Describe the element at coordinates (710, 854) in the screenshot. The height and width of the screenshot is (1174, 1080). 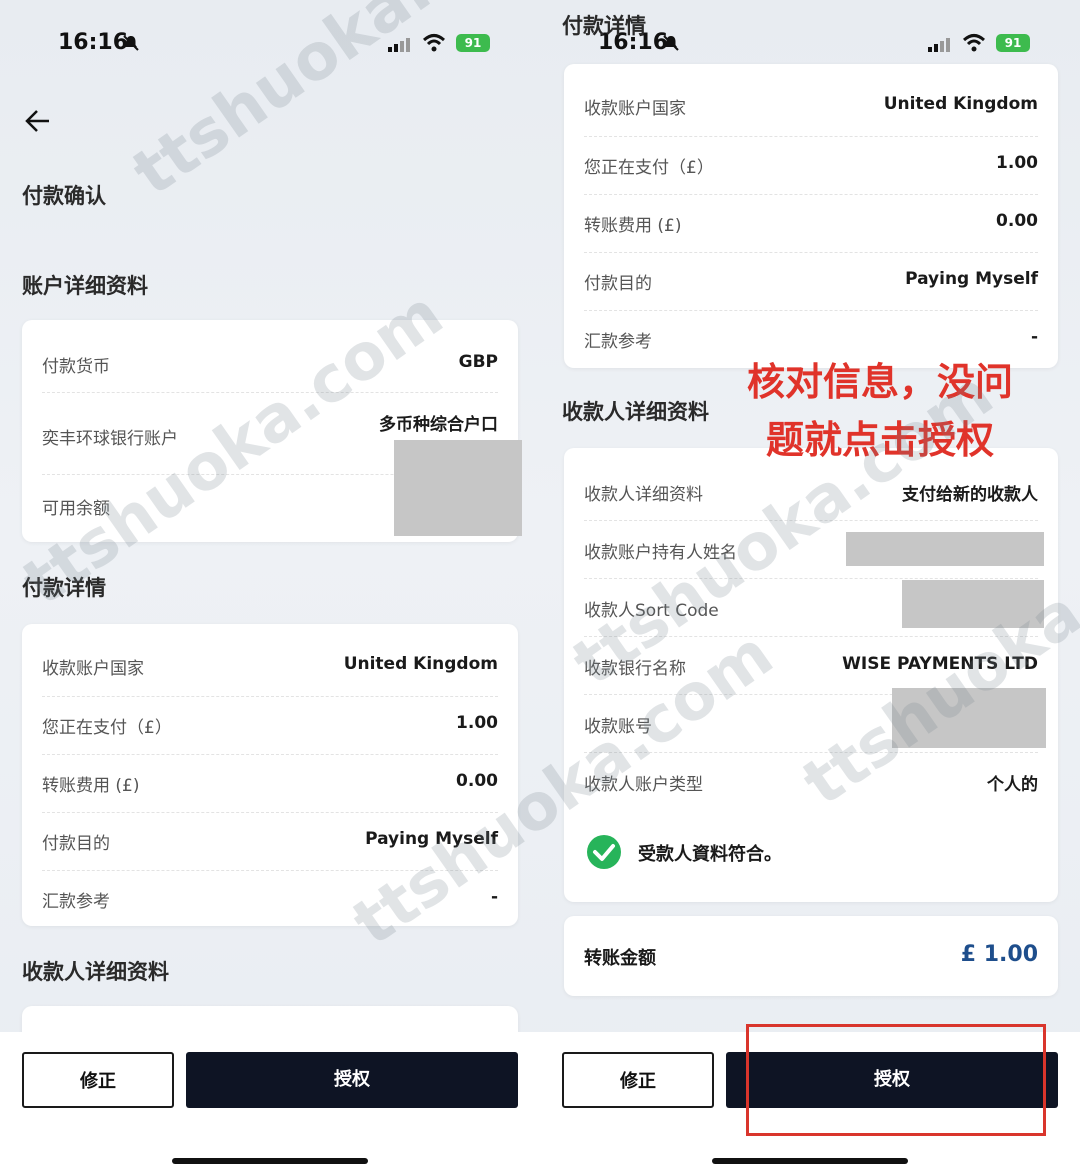
I see `payee-verified-text: 受款人資料符合。` at that location.